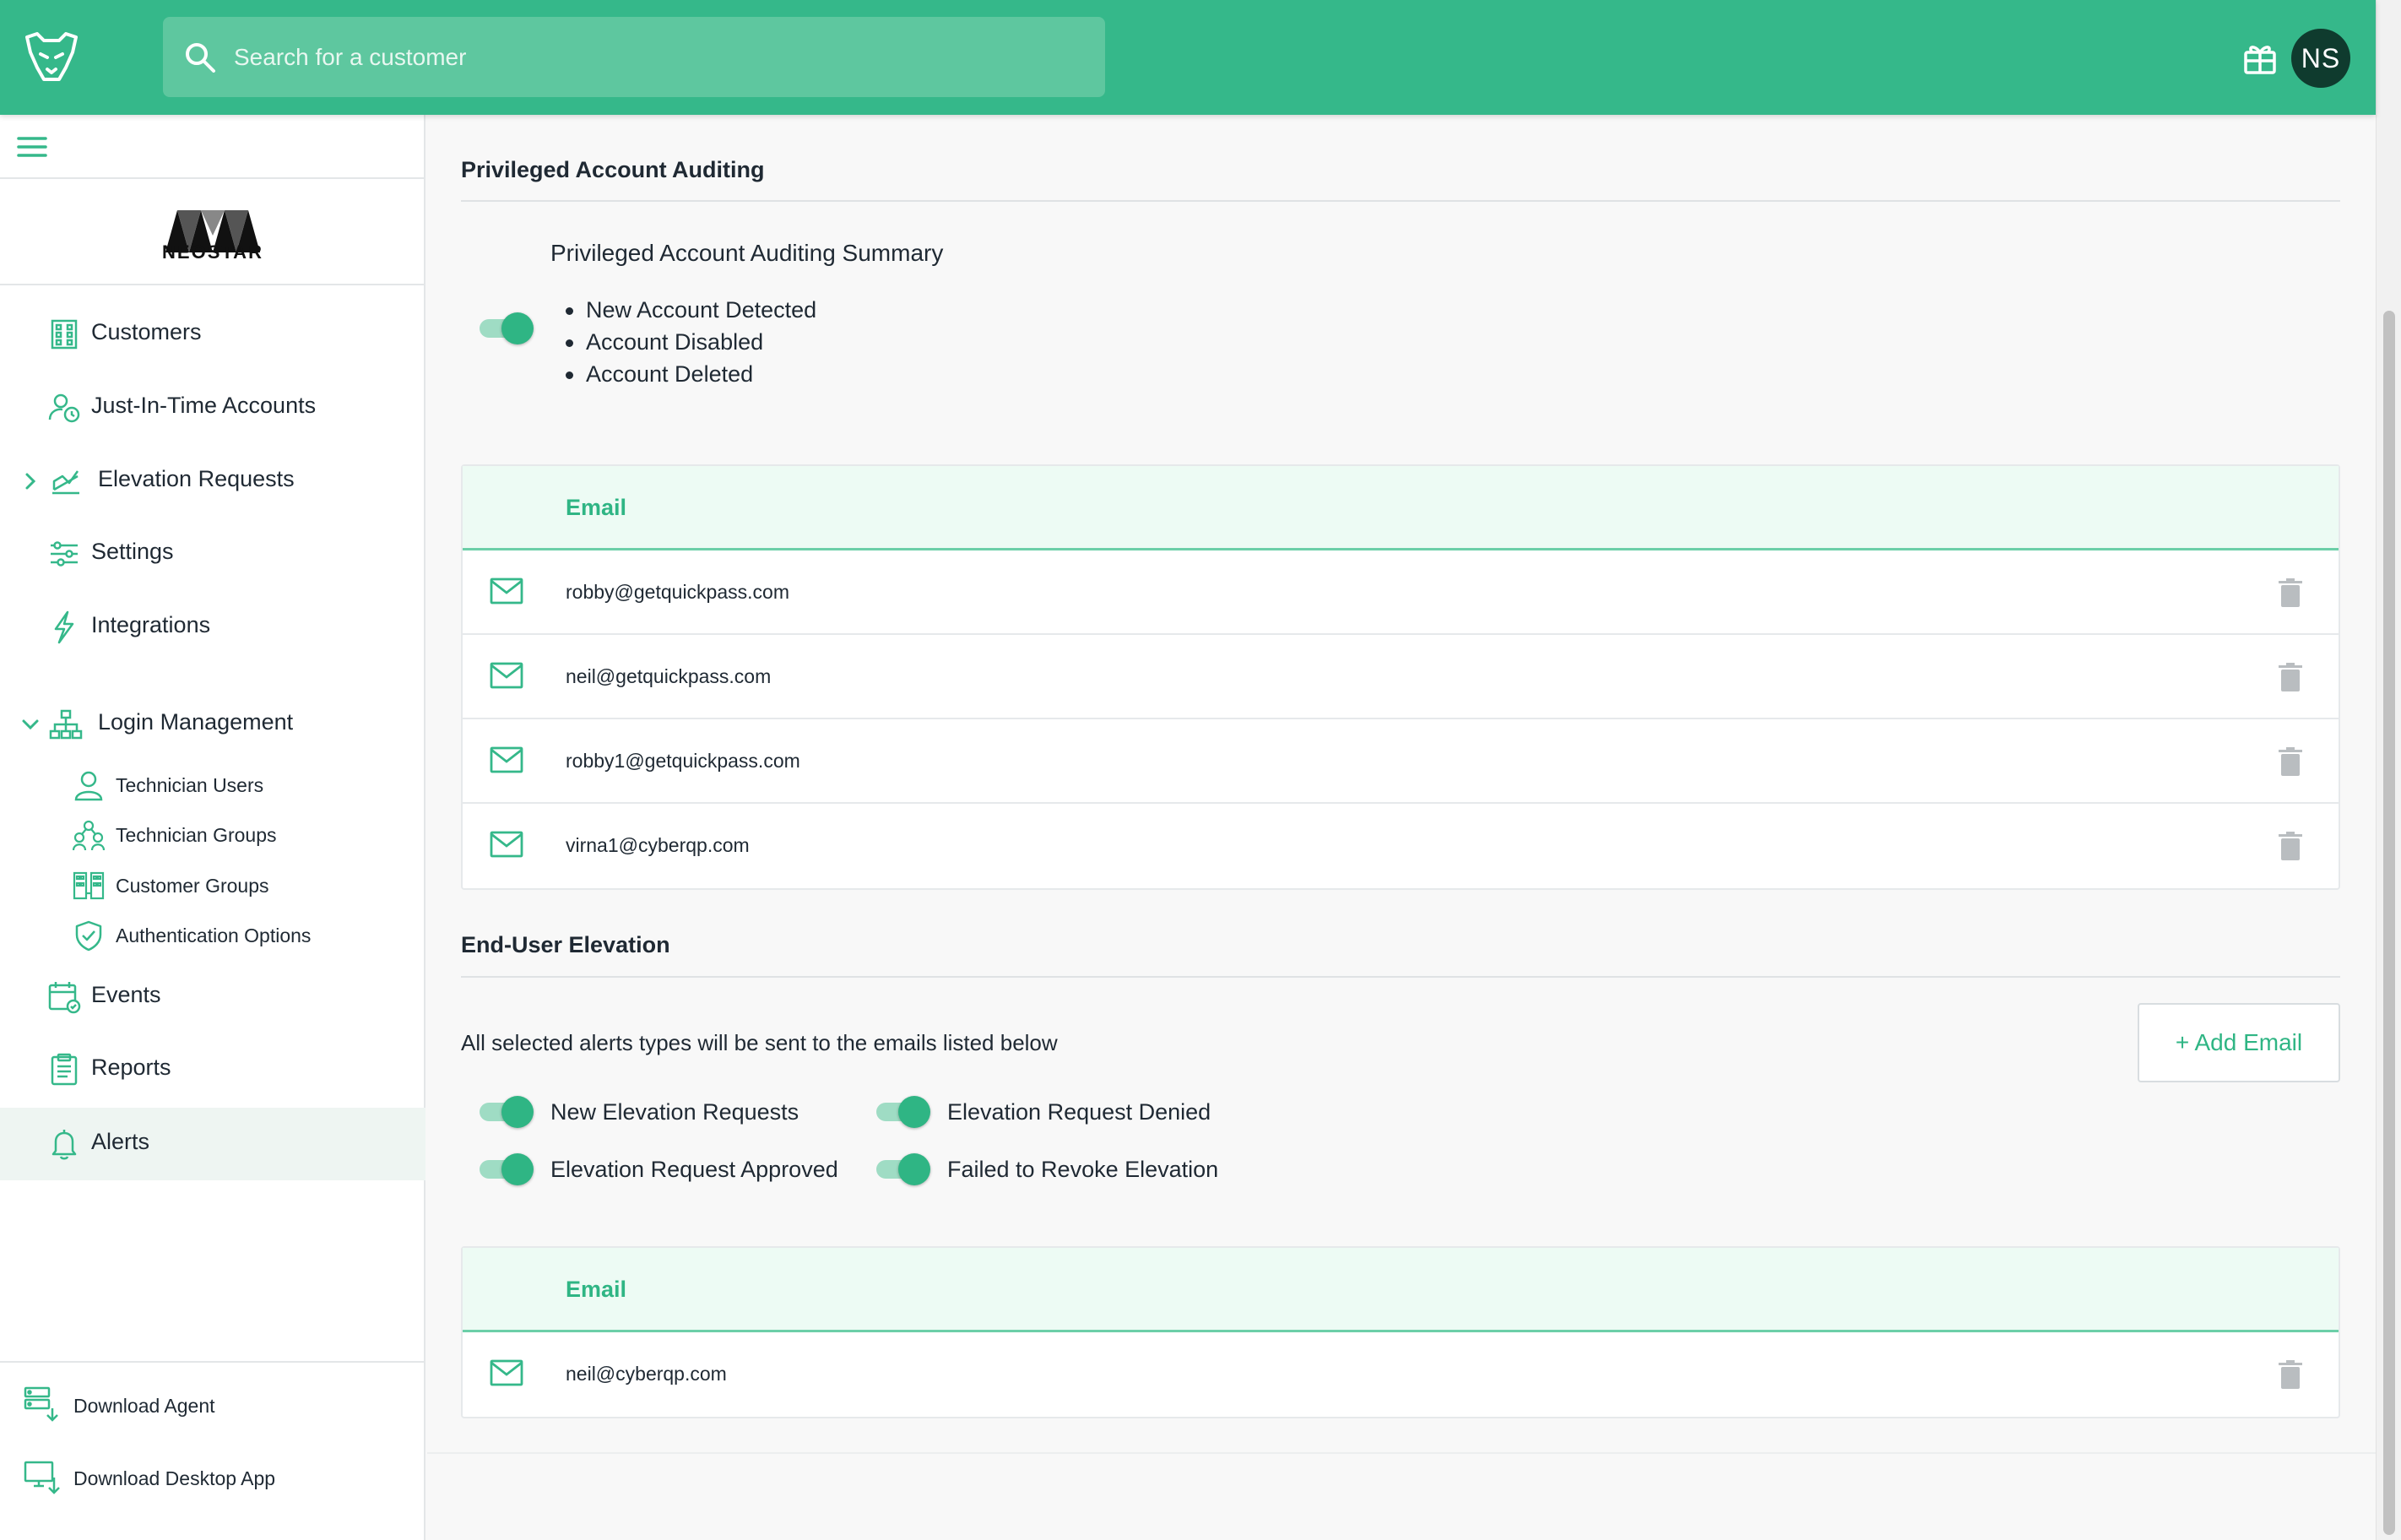 Image resolution: width=2401 pixels, height=1540 pixels. I want to click on user-avatar: NS, so click(2320, 58).